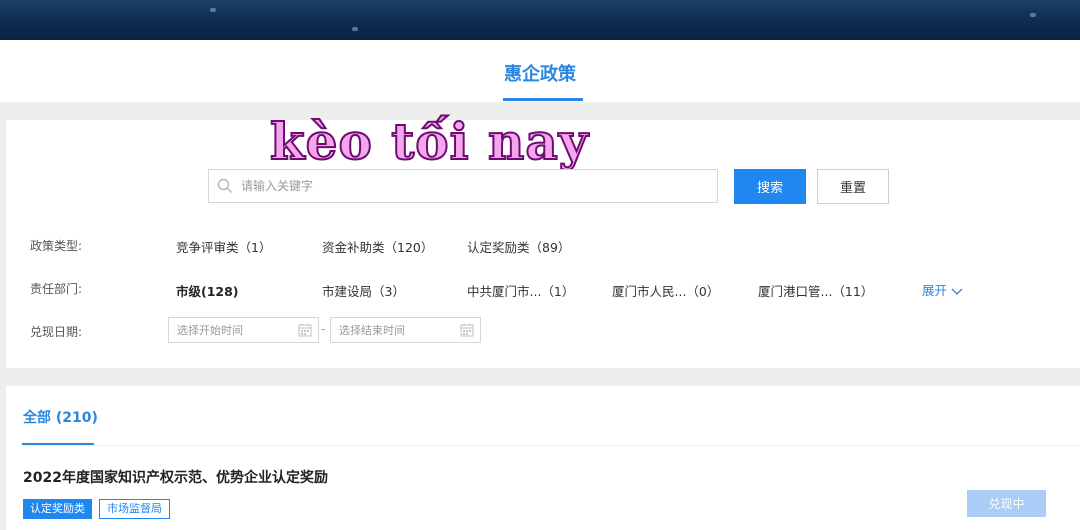  I want to click on department-option: 厦门港口管...（11）, so click(815, 290).